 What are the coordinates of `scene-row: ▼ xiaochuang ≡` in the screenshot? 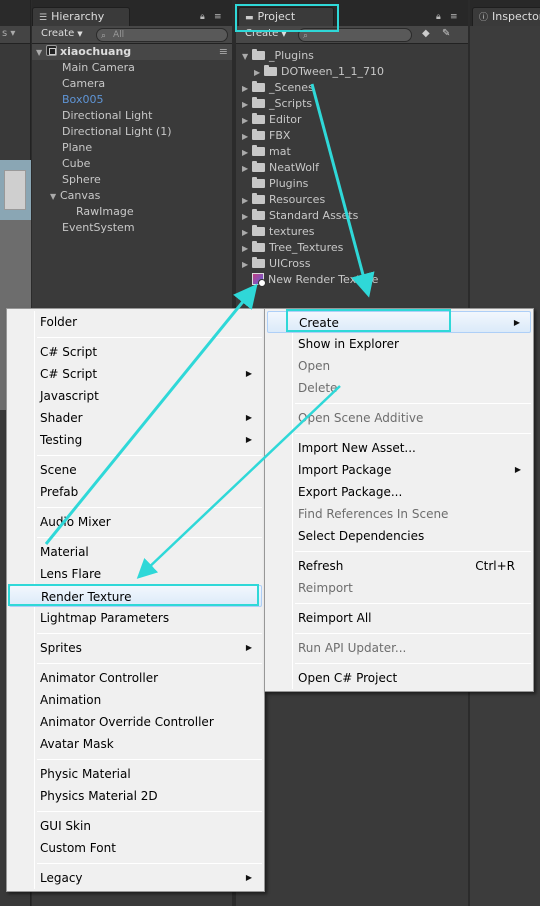 It's located at (132, 52).